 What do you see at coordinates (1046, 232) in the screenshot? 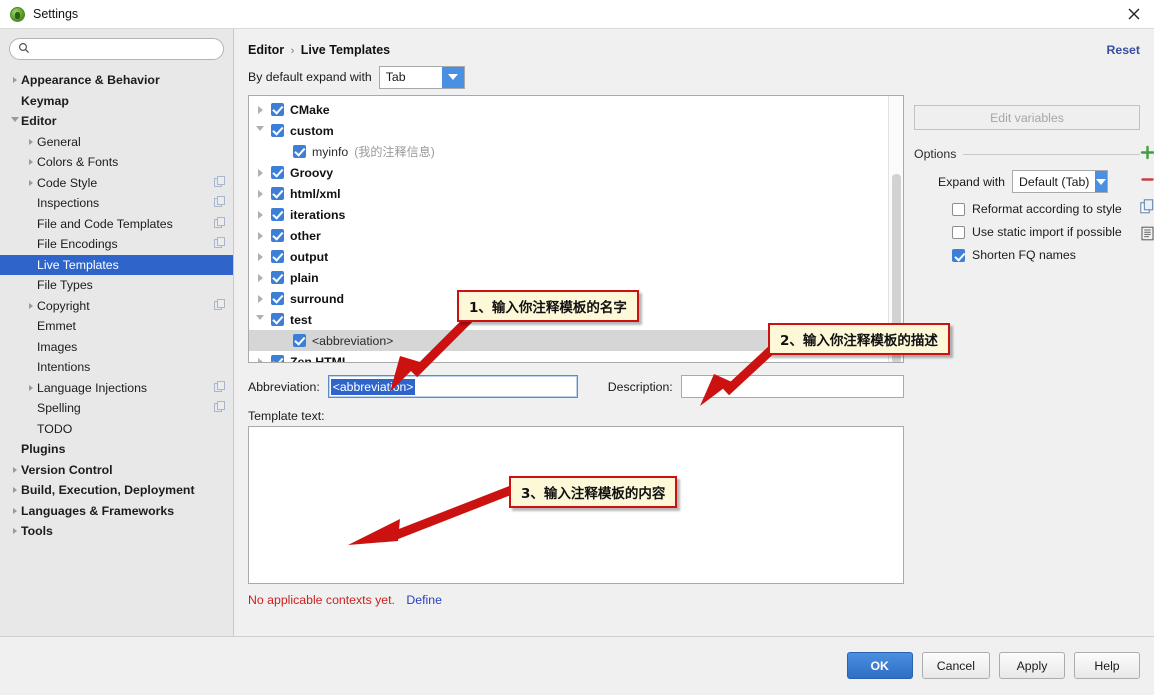
I see `option-checkbox-use-static-import-if-possible: Use static import if possible` at bounding box center [1046, 232].